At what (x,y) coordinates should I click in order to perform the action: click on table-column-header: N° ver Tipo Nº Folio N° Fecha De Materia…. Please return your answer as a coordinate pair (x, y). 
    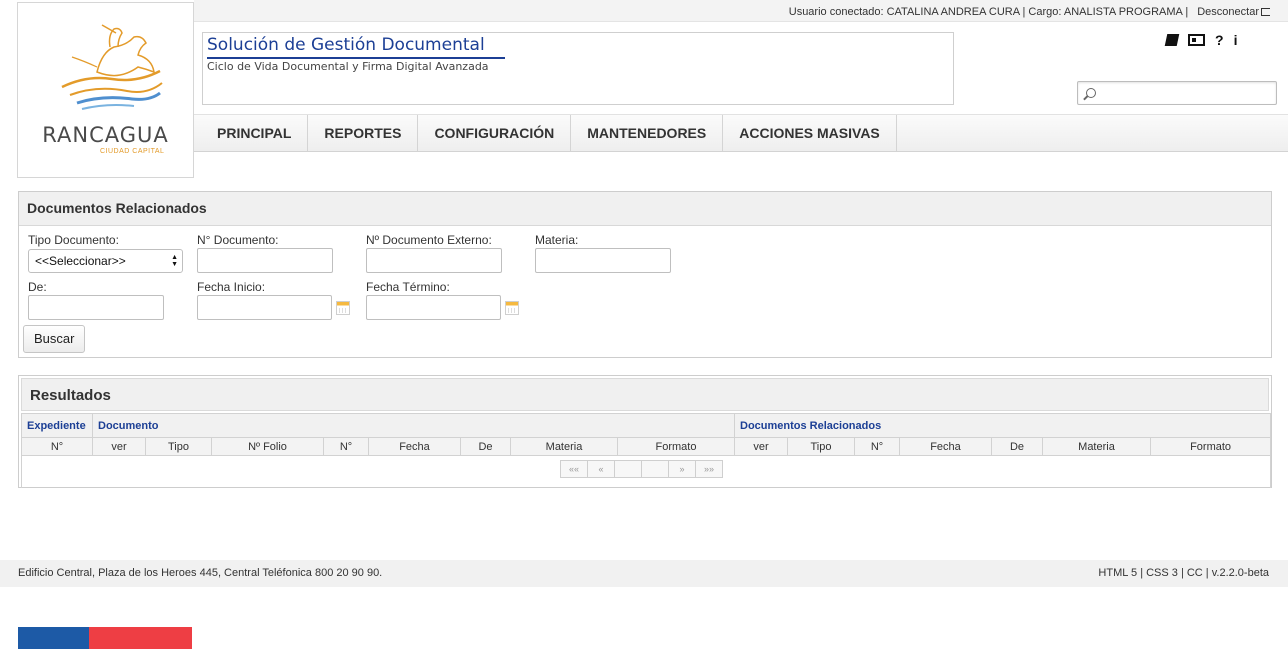
    Looking at the image, I should click on (646, 446).